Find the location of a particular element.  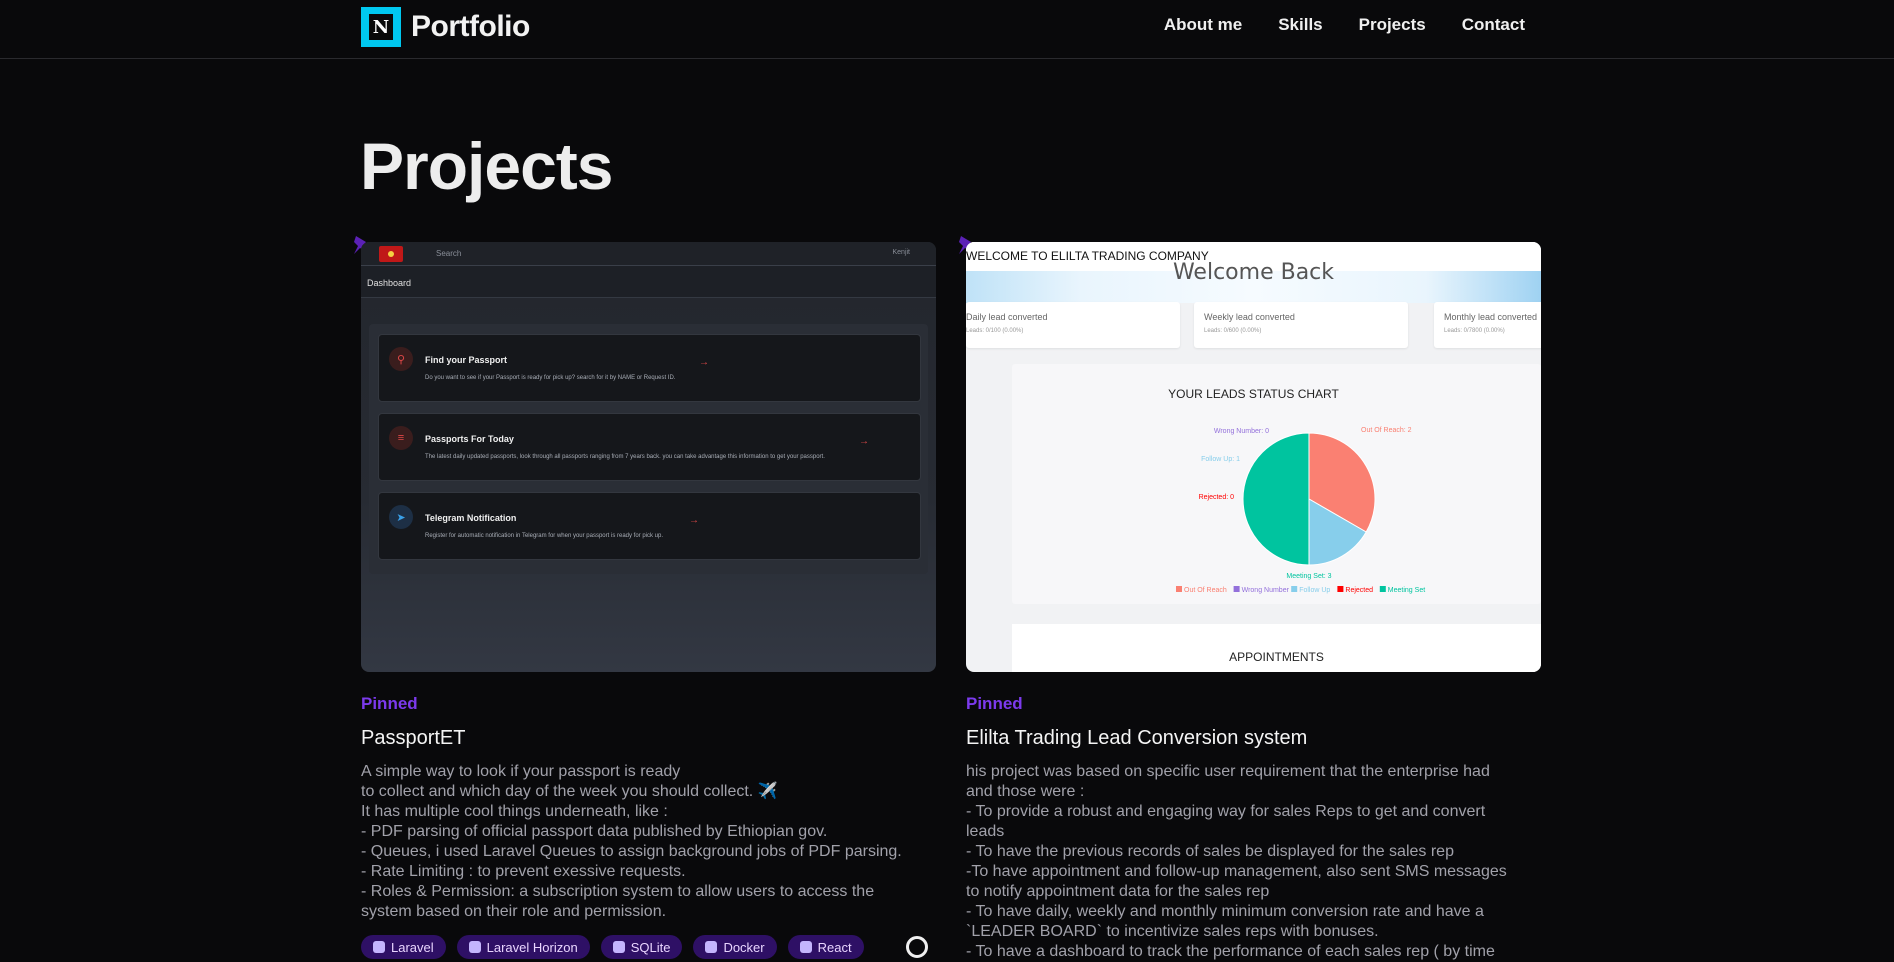

dashboard-heading: Dashboard is located at coordinates (389, 283).